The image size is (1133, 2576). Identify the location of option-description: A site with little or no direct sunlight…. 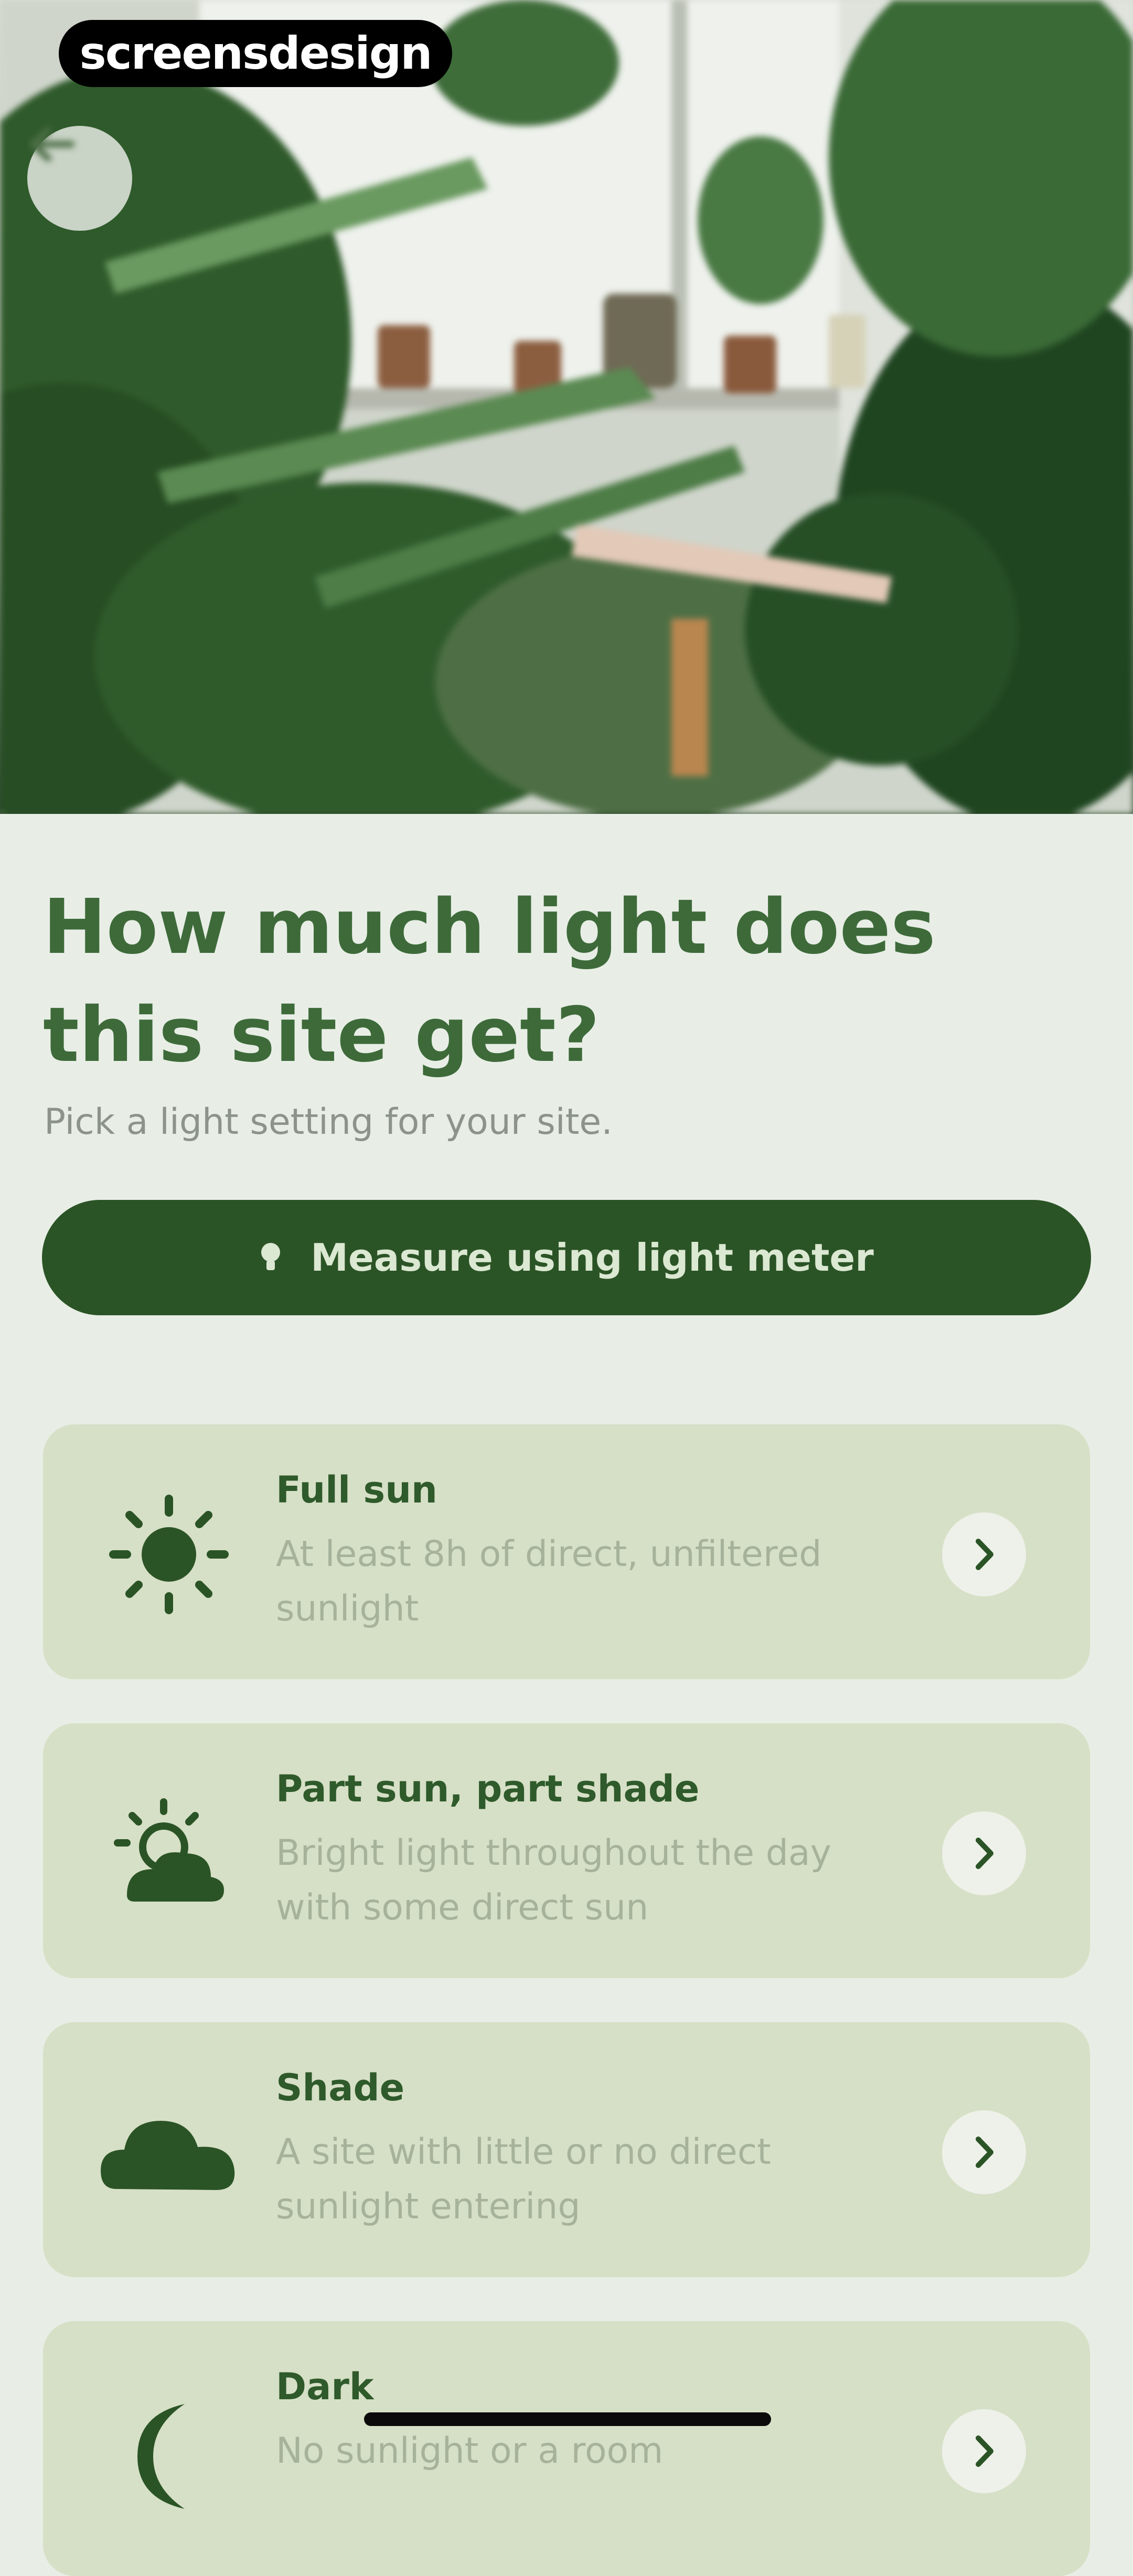
(523, 2179).